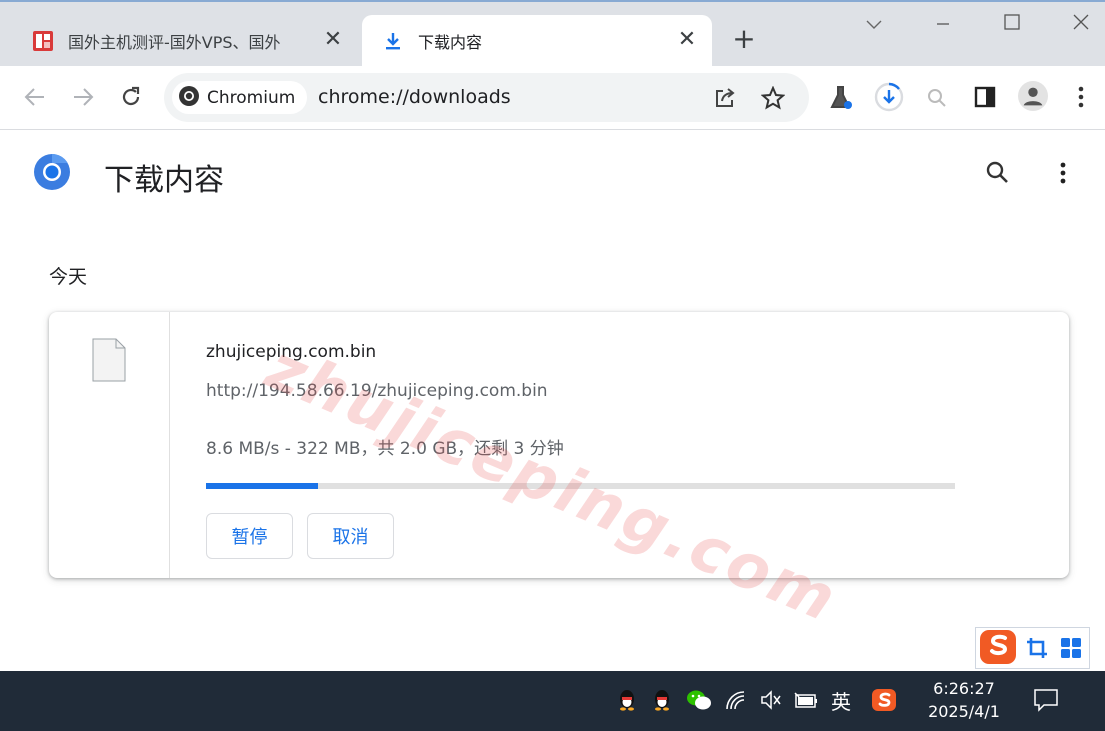 The width and height of the screenshot is (1105, 731). I want to click on download-status-text: 8.6 MB/s - 322 MB，共 2.0 GB，还剩 3 分钟, so click(385, 449).